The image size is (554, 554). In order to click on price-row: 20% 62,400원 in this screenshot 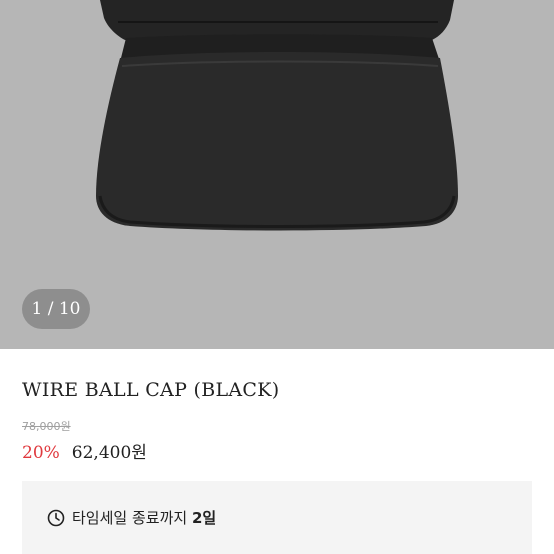, I will do `click(84, 450)`.